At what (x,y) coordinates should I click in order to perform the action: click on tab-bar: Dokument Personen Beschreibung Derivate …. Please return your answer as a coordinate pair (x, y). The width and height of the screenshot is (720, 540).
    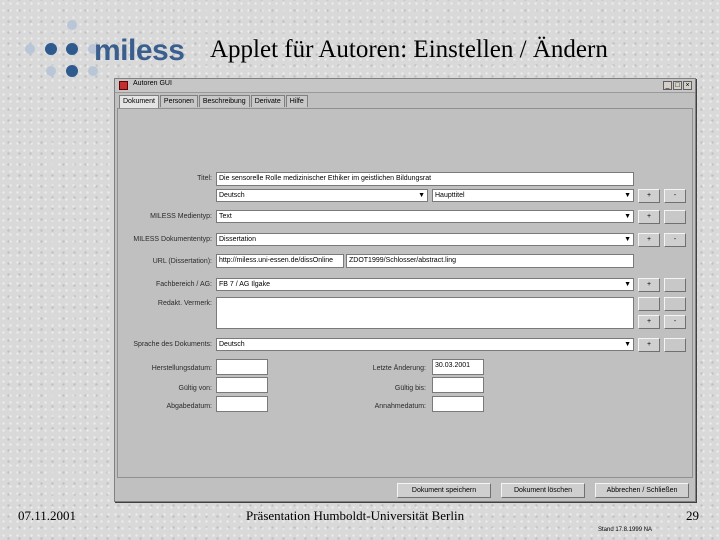
    Looking at the image, I should click on (214, 101).